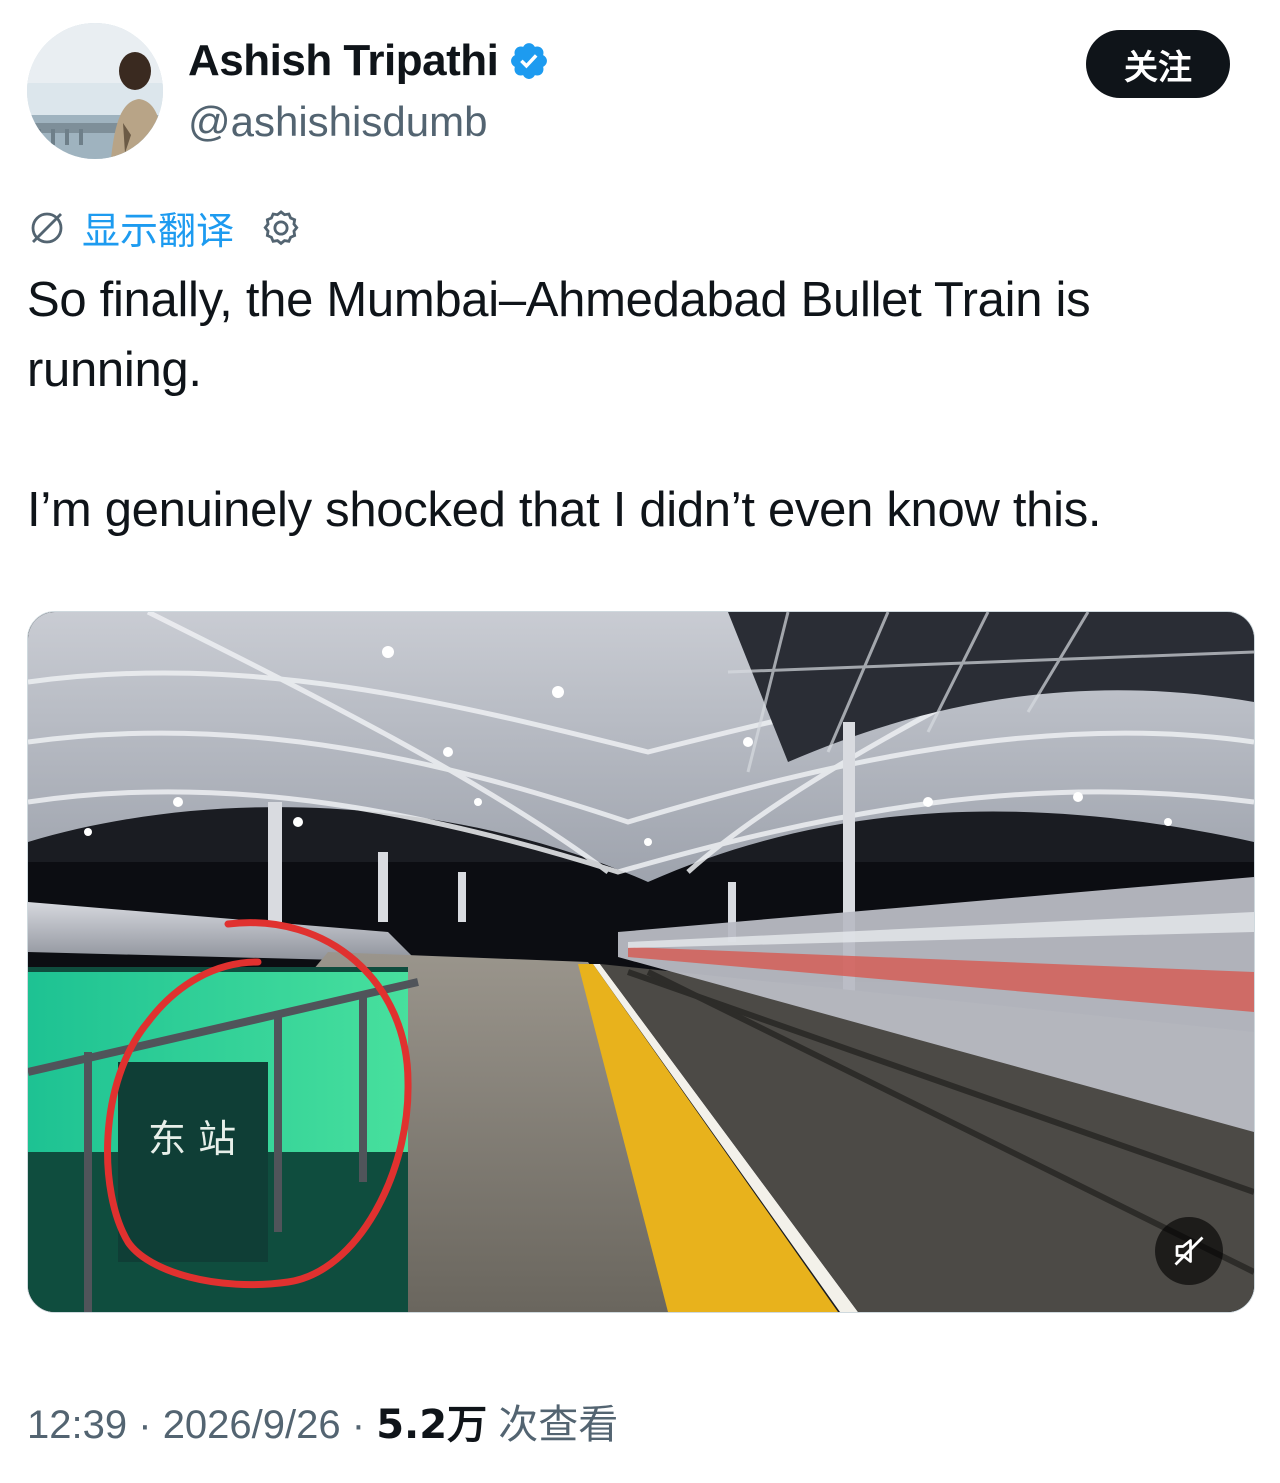  What do you see at coordinates (432, 1425) in the screenshot?
I see `views-count: 5.2万` at bounding box center [432, 1425].